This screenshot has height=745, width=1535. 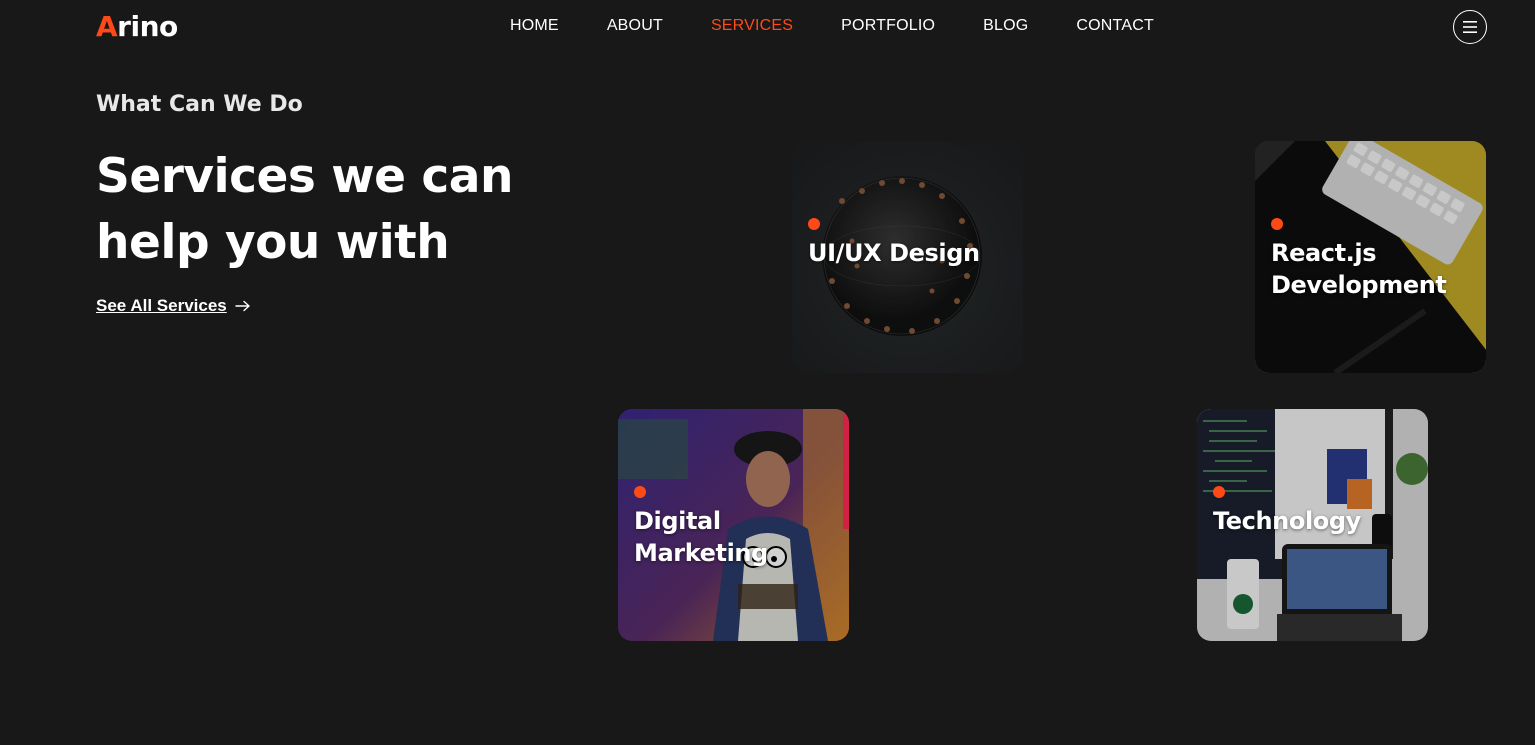 I want to click on nav-services: SERVICES, so click(x=752, y=26).